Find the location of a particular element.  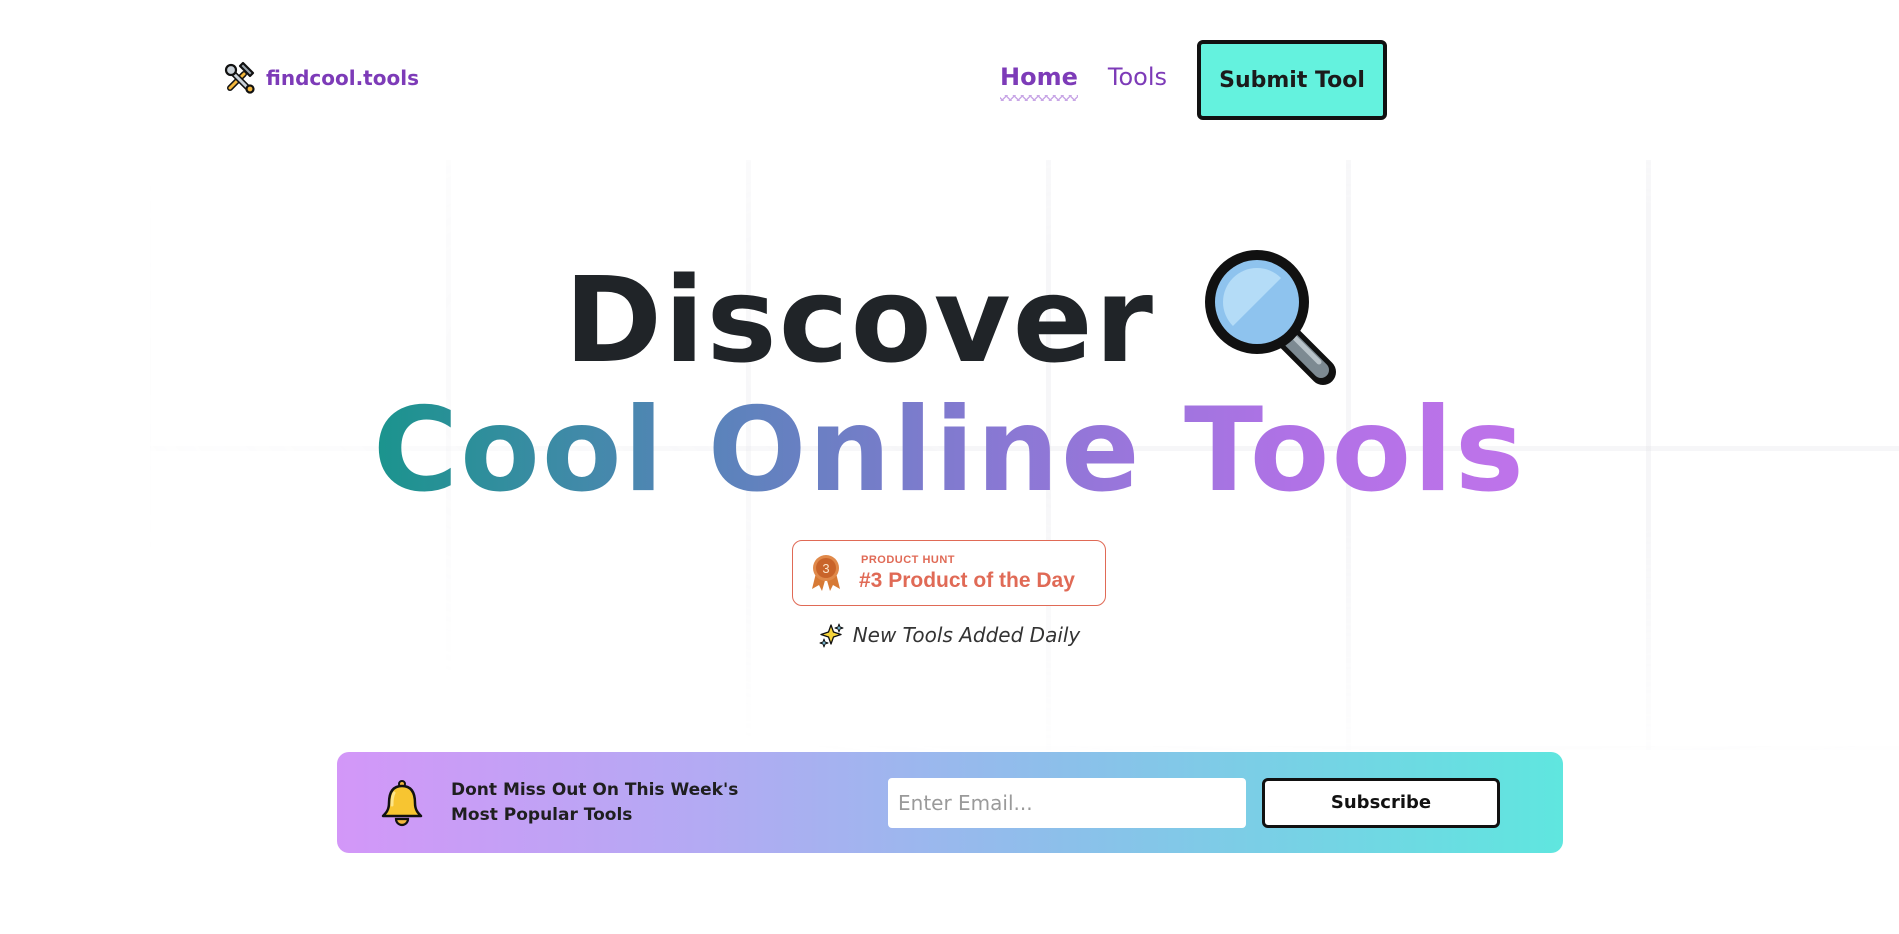

magnifying-glass-icon is located at coordinates (1270, 317).